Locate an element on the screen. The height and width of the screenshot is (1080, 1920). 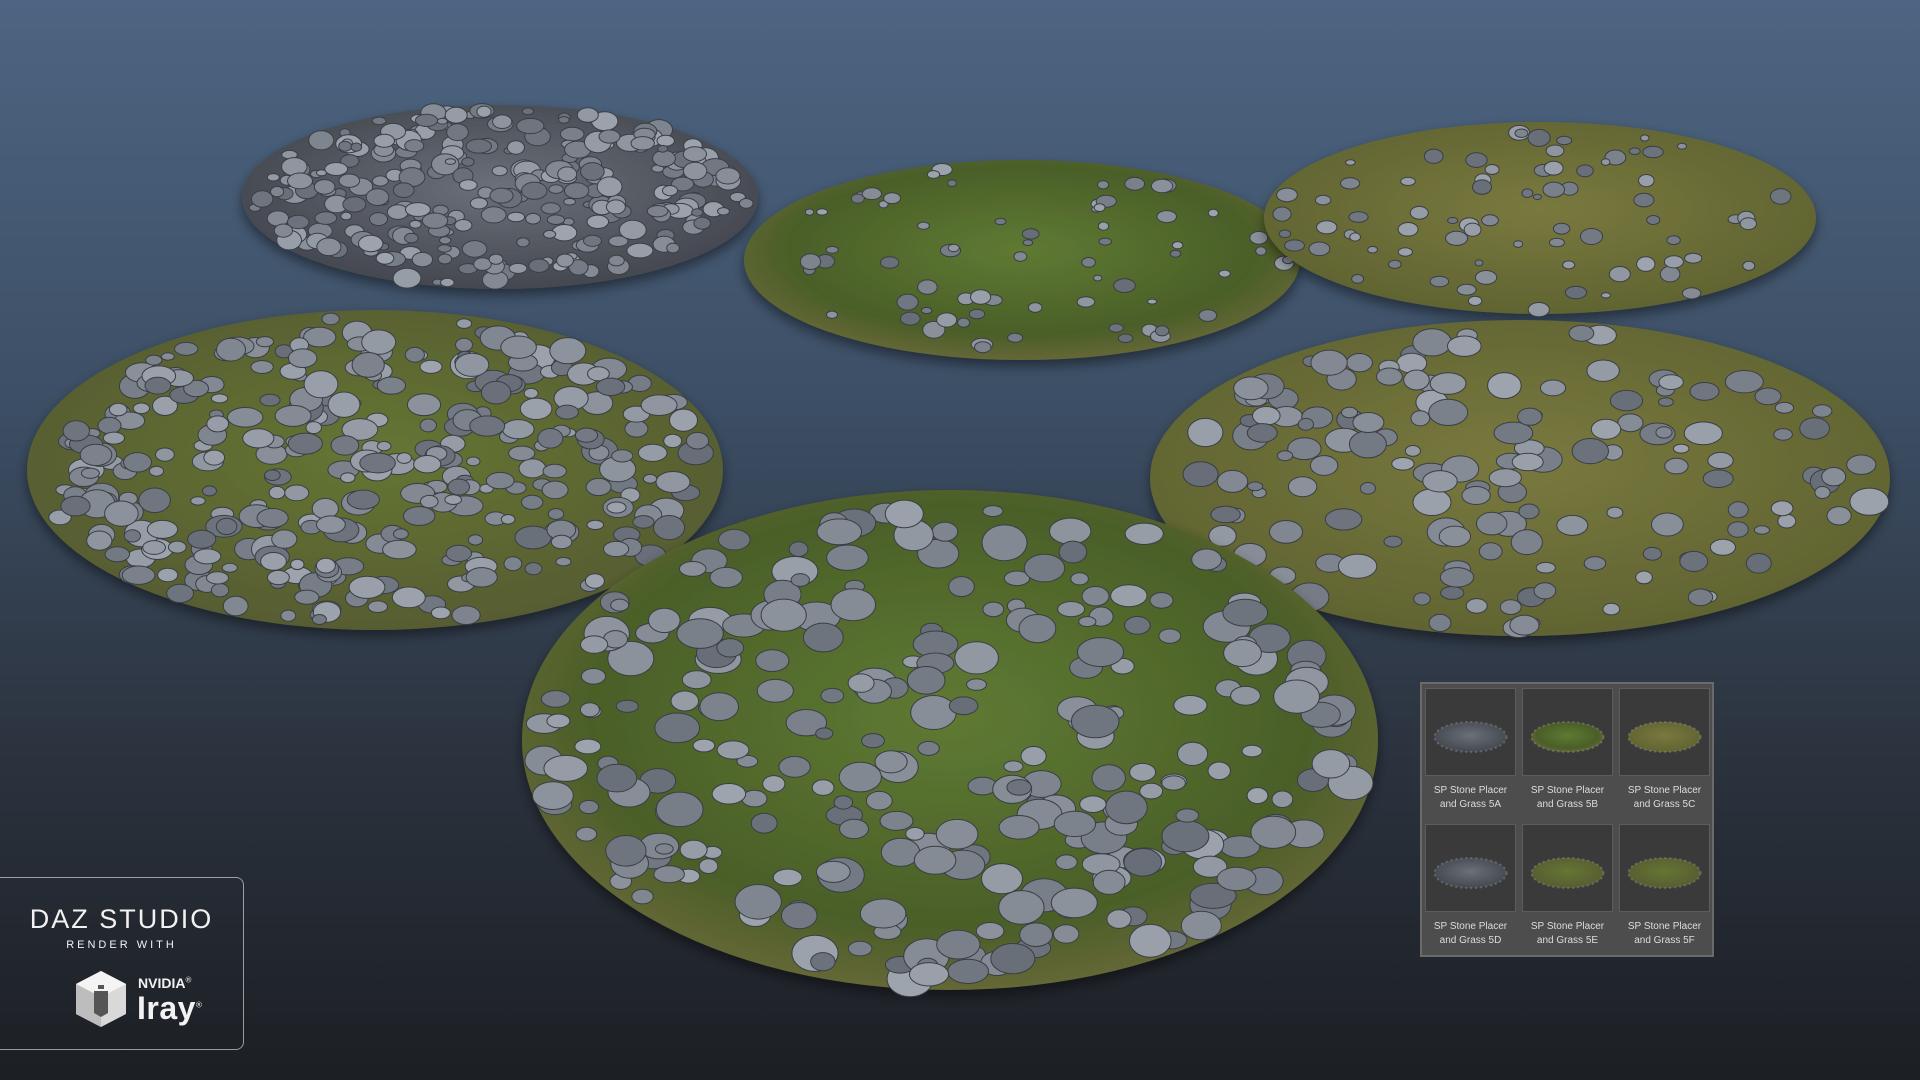
product-caption: SP Stone Placer and Grass 5F is located at coordinates (1664, 934).